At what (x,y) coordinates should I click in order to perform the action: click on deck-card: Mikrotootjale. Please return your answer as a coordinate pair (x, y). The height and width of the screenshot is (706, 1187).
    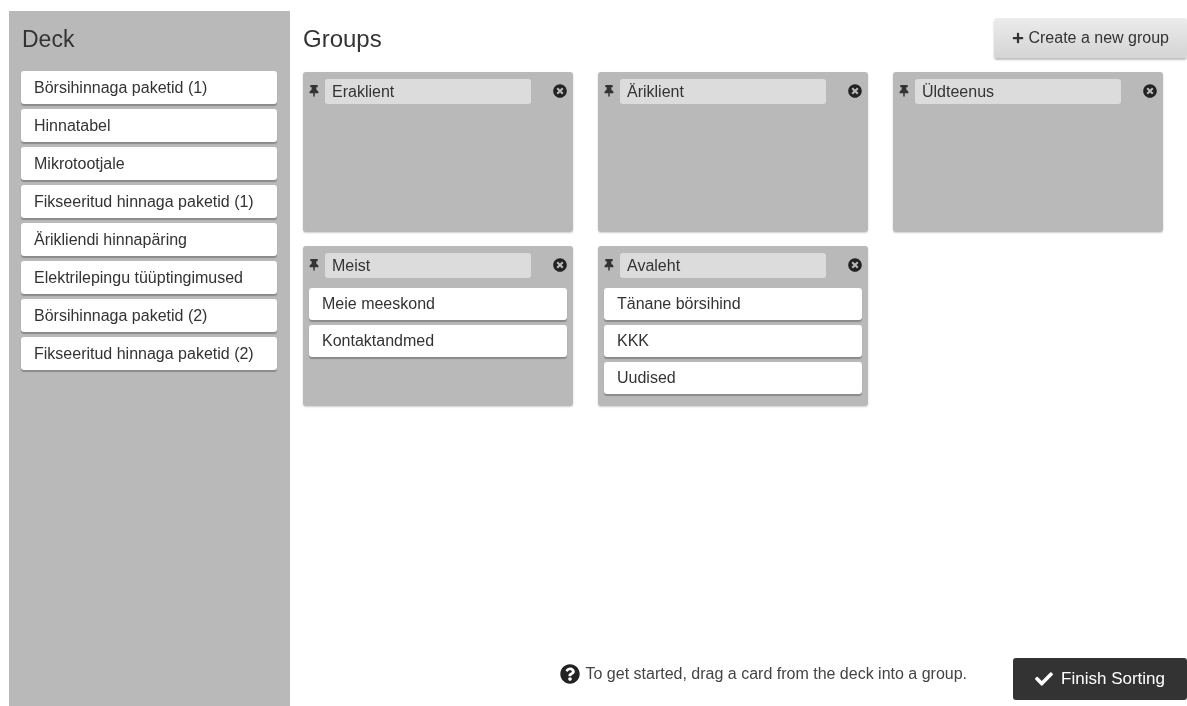
    Looking at the image, I should click on (149, 163).